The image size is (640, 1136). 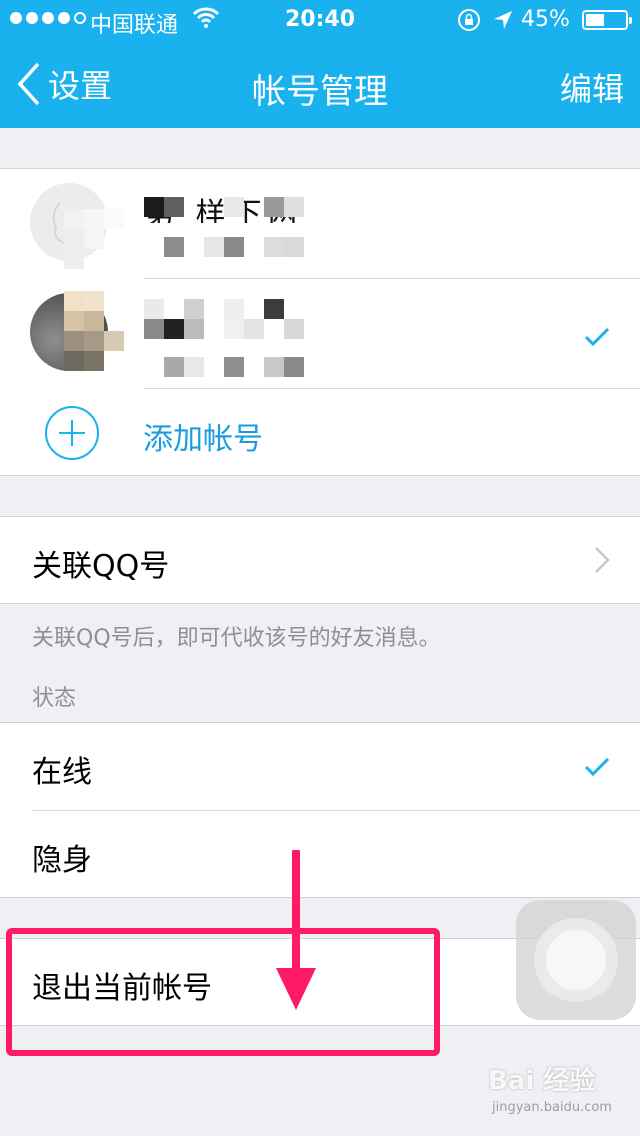 What do you see at coordinates (320, 20) in the screenshot?
I see `status-bar: 中国联通 20:40 45%` at bounding box center [320, 20].